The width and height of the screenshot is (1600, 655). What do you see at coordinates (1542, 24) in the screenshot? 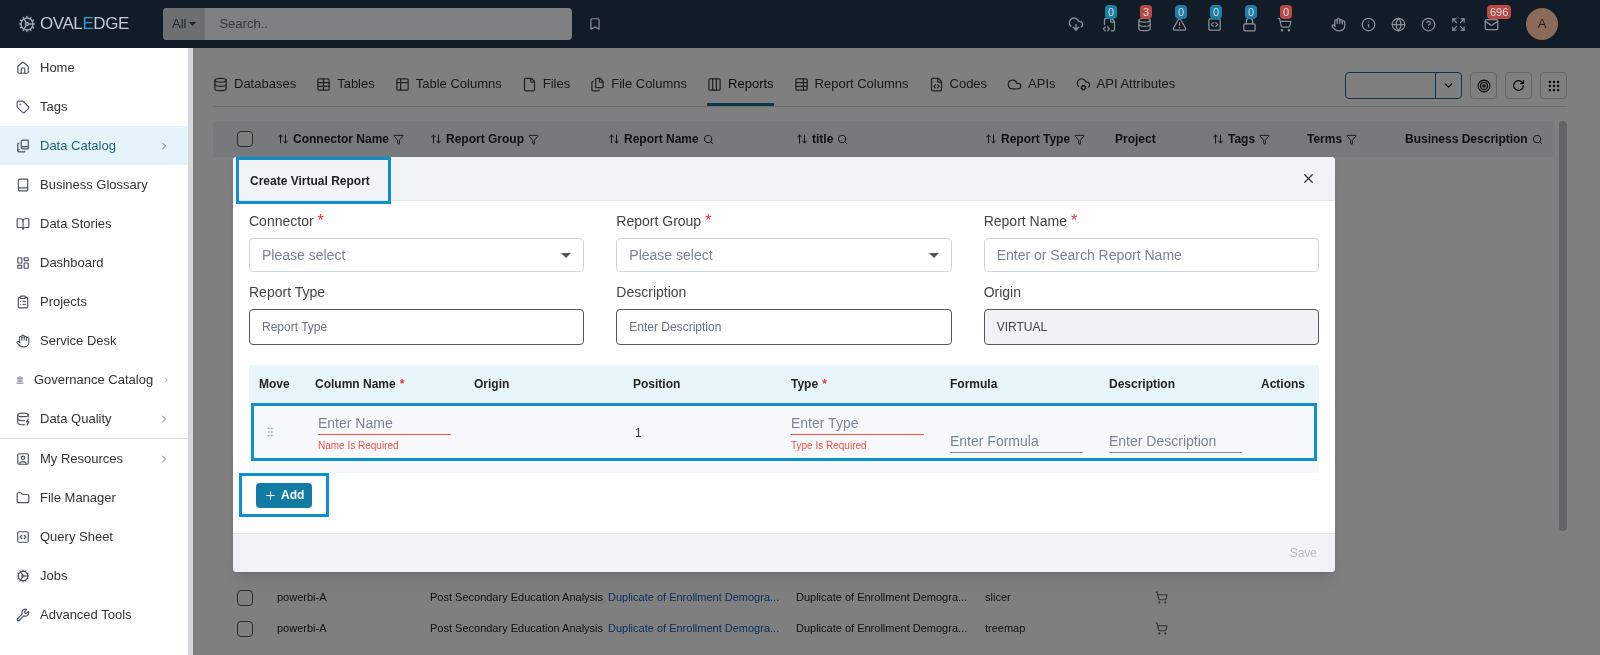
I see `avatar: A` at bounding box center [1542, 24].